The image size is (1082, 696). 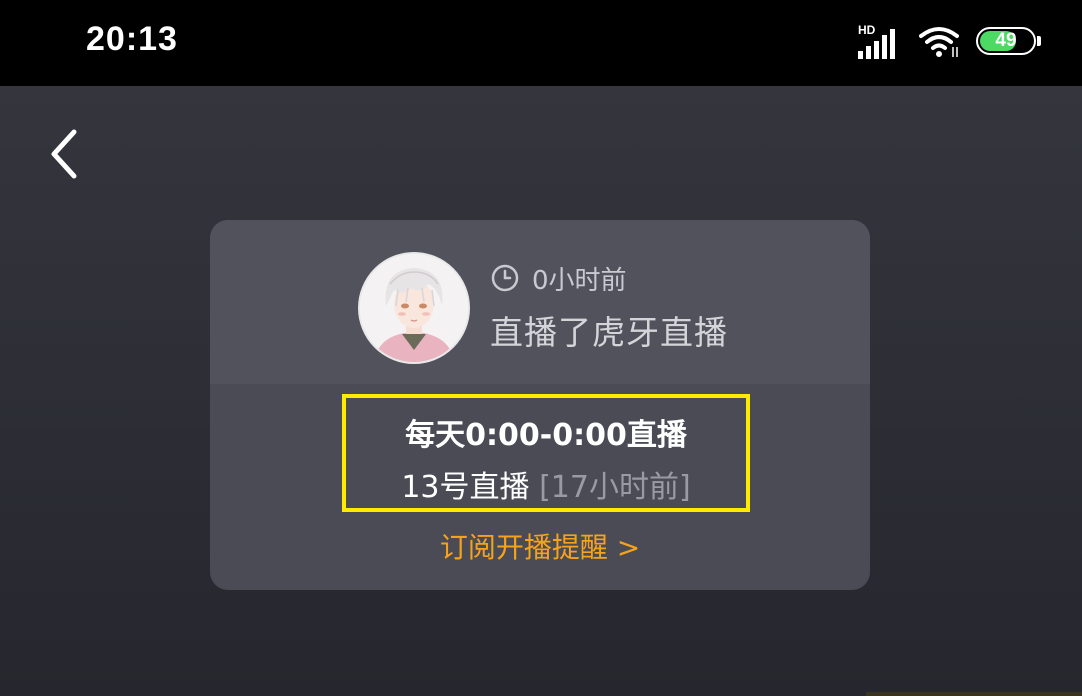 What do you see at coordinates (974, 694) in the screenshot?
I see `bottom-edge-strip` at bounding box center [974, 694].